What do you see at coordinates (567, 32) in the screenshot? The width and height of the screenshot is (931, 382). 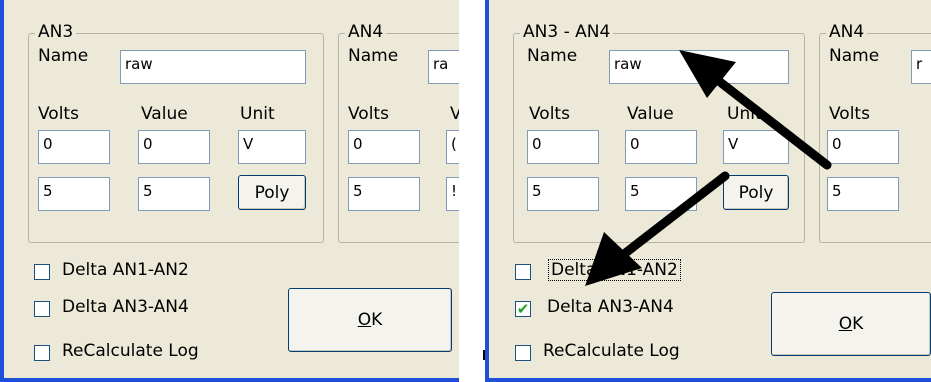 I see `group-legend: AN3 - AN4` at bounding box center [567, 32].